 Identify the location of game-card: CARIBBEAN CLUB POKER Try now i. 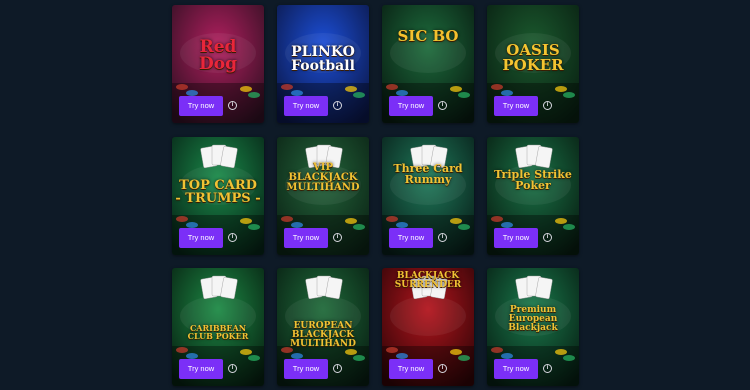
(218, 327).